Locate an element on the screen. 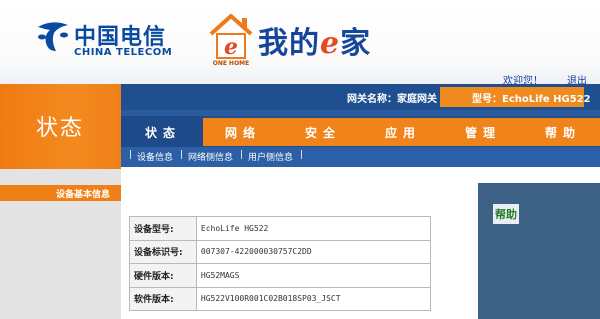  row-value: HG52MAGS is located at coordinates (313, 275).